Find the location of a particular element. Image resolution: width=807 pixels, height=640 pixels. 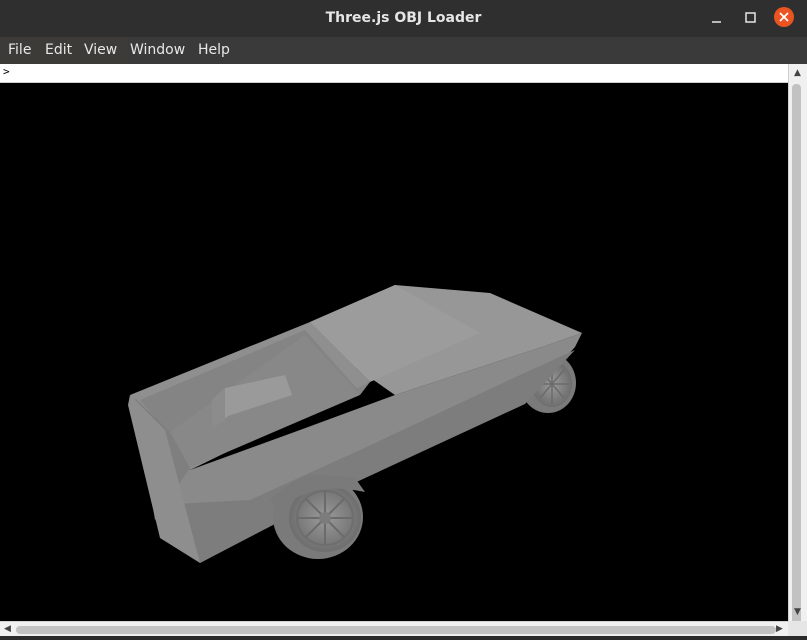

menu-edit: Edit is located at coordinates (58, 50).